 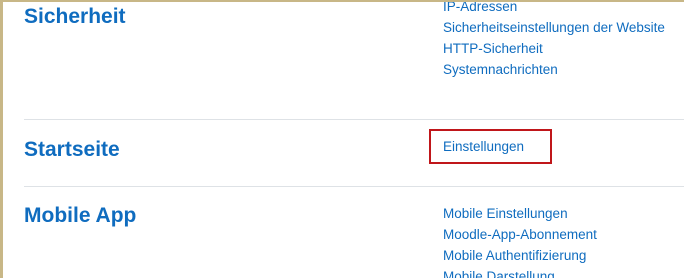 I want to click on highlight-box, so click(x=490, y=146).